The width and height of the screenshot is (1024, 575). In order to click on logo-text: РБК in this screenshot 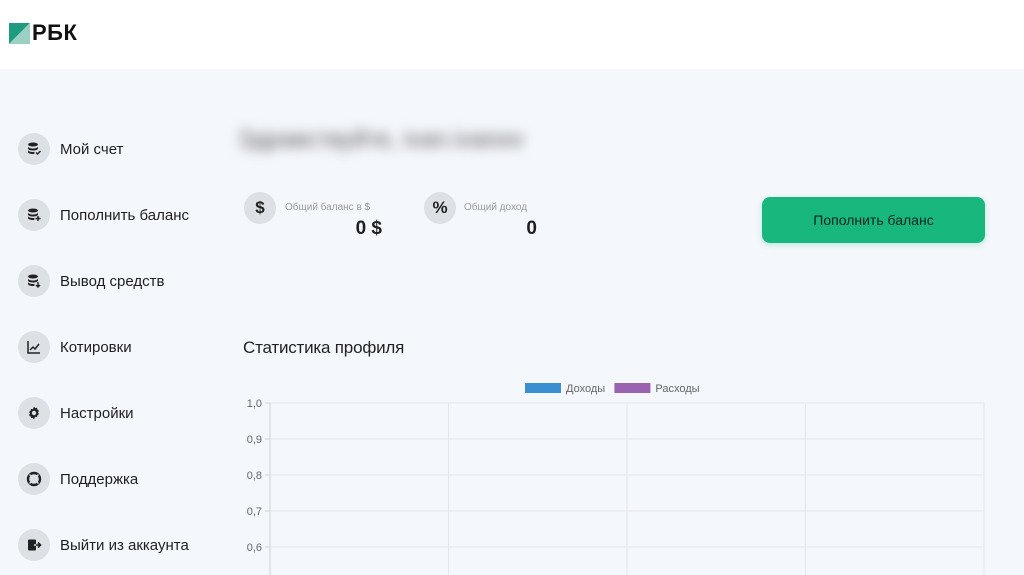, I will do `click(55, 32)`.